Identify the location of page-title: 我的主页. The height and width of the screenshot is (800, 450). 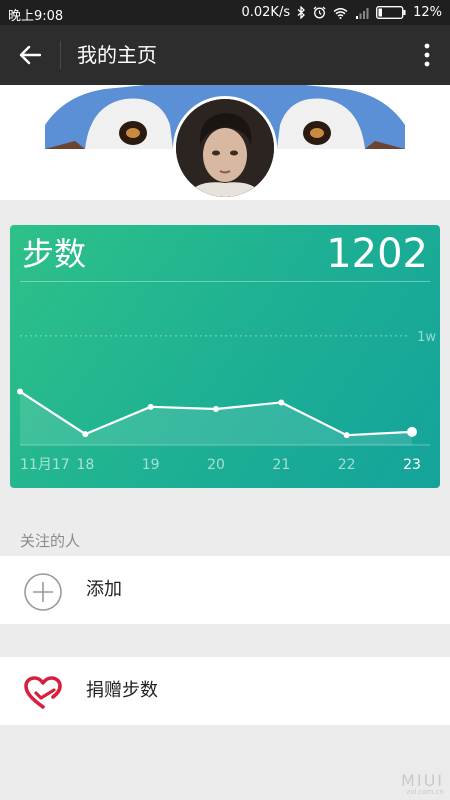
(117, 55).